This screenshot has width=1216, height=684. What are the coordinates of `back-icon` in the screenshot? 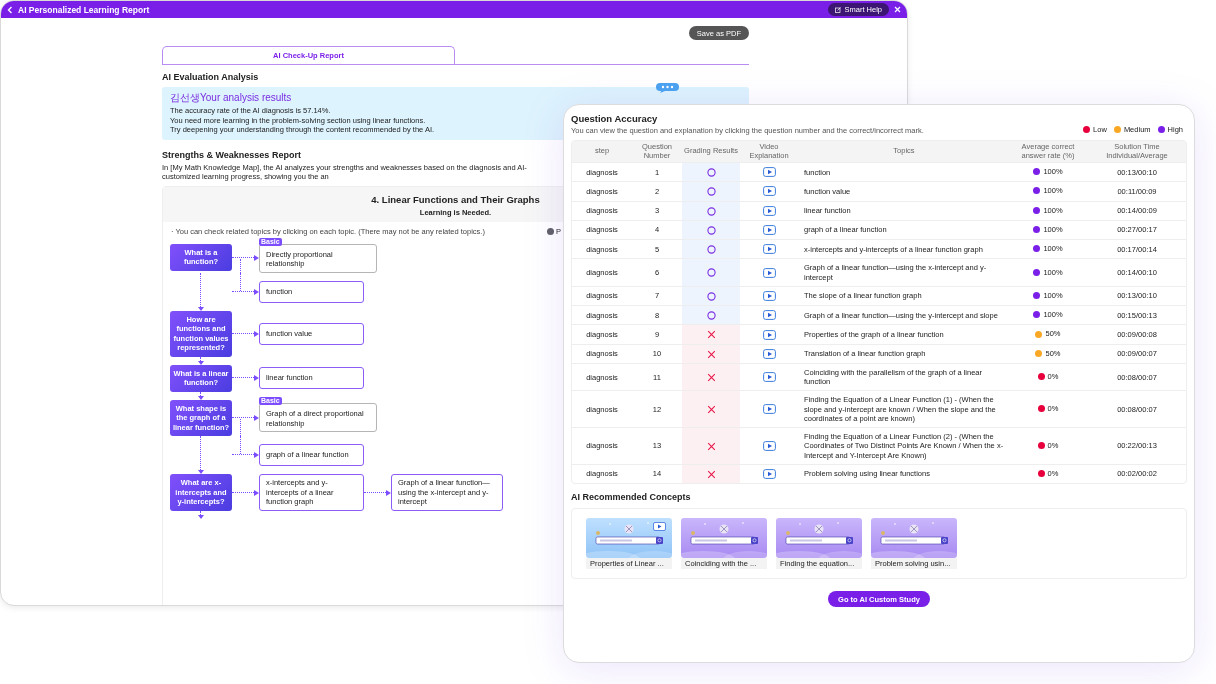 It's located at (10, 9).